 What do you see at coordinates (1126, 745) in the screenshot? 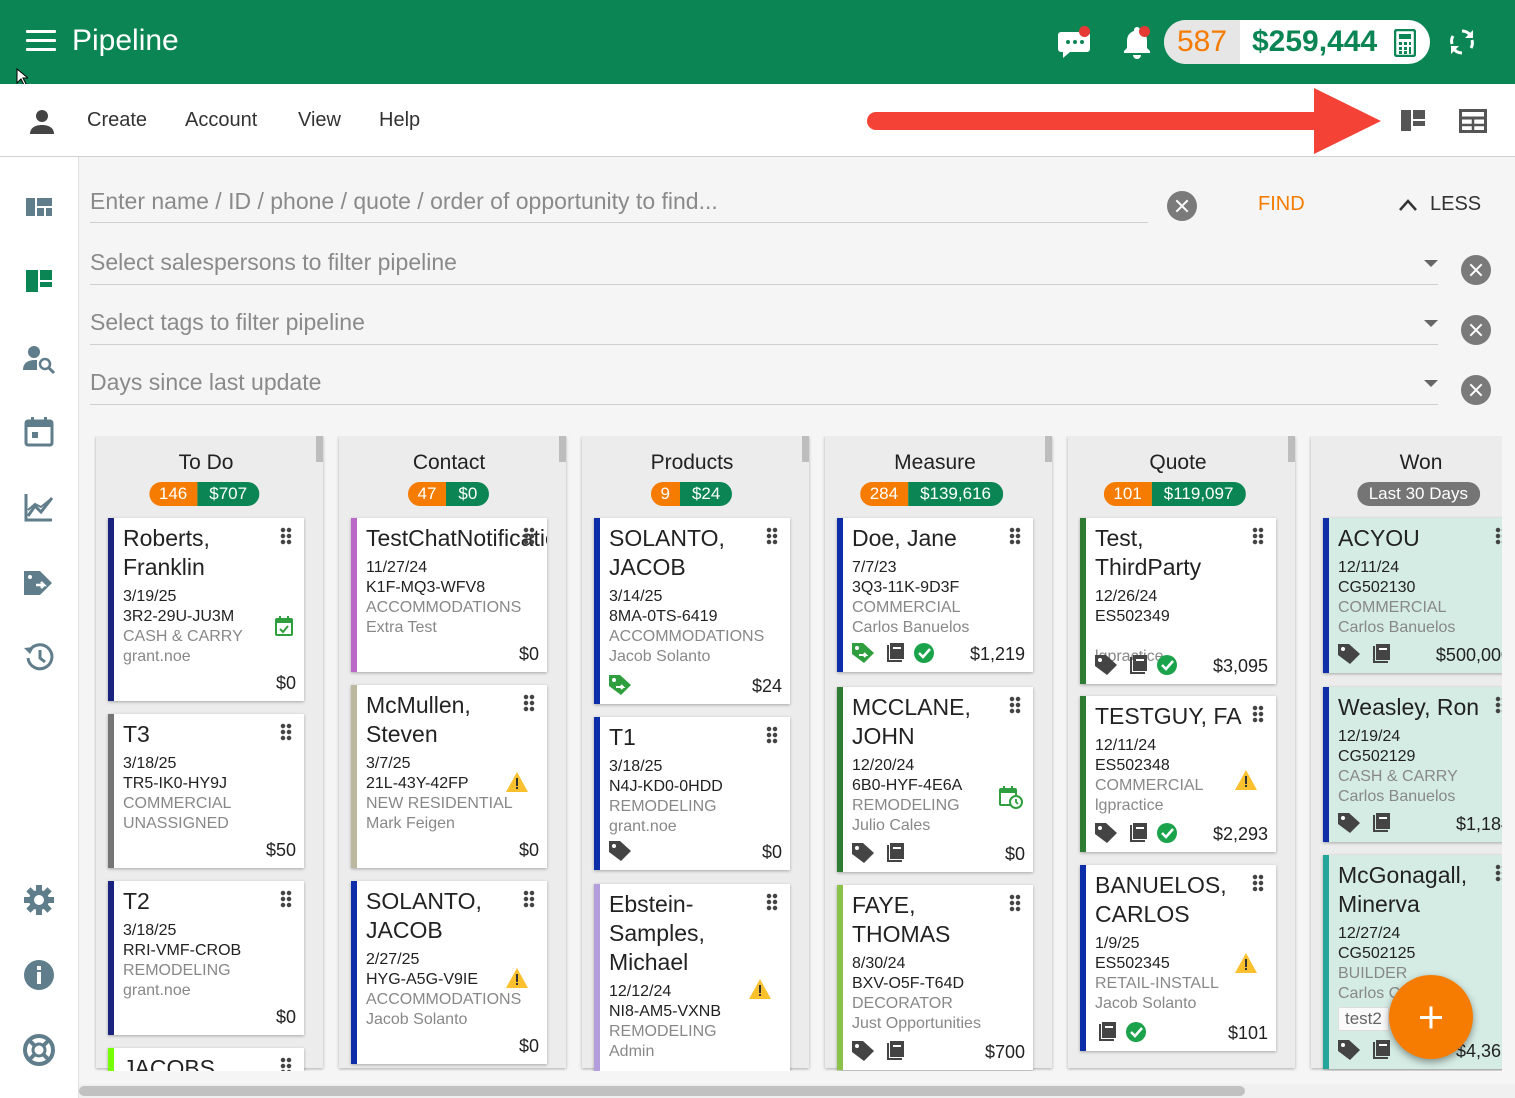
I see `card-date: 12/11/24` at bounding box center [1126, 745].